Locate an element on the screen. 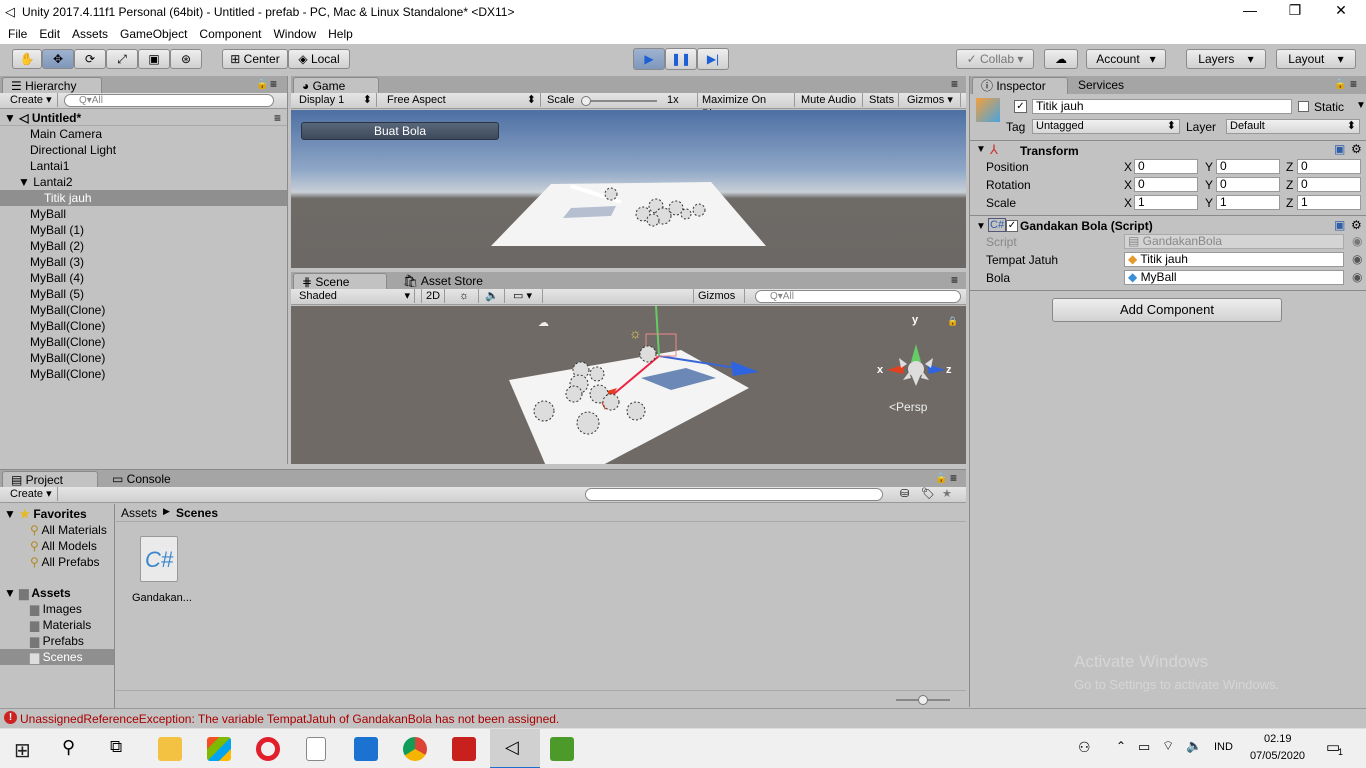 Image resolution: width=1366 pixels, height=768 pixels. scale-slider is located at coordinates (619, 101).